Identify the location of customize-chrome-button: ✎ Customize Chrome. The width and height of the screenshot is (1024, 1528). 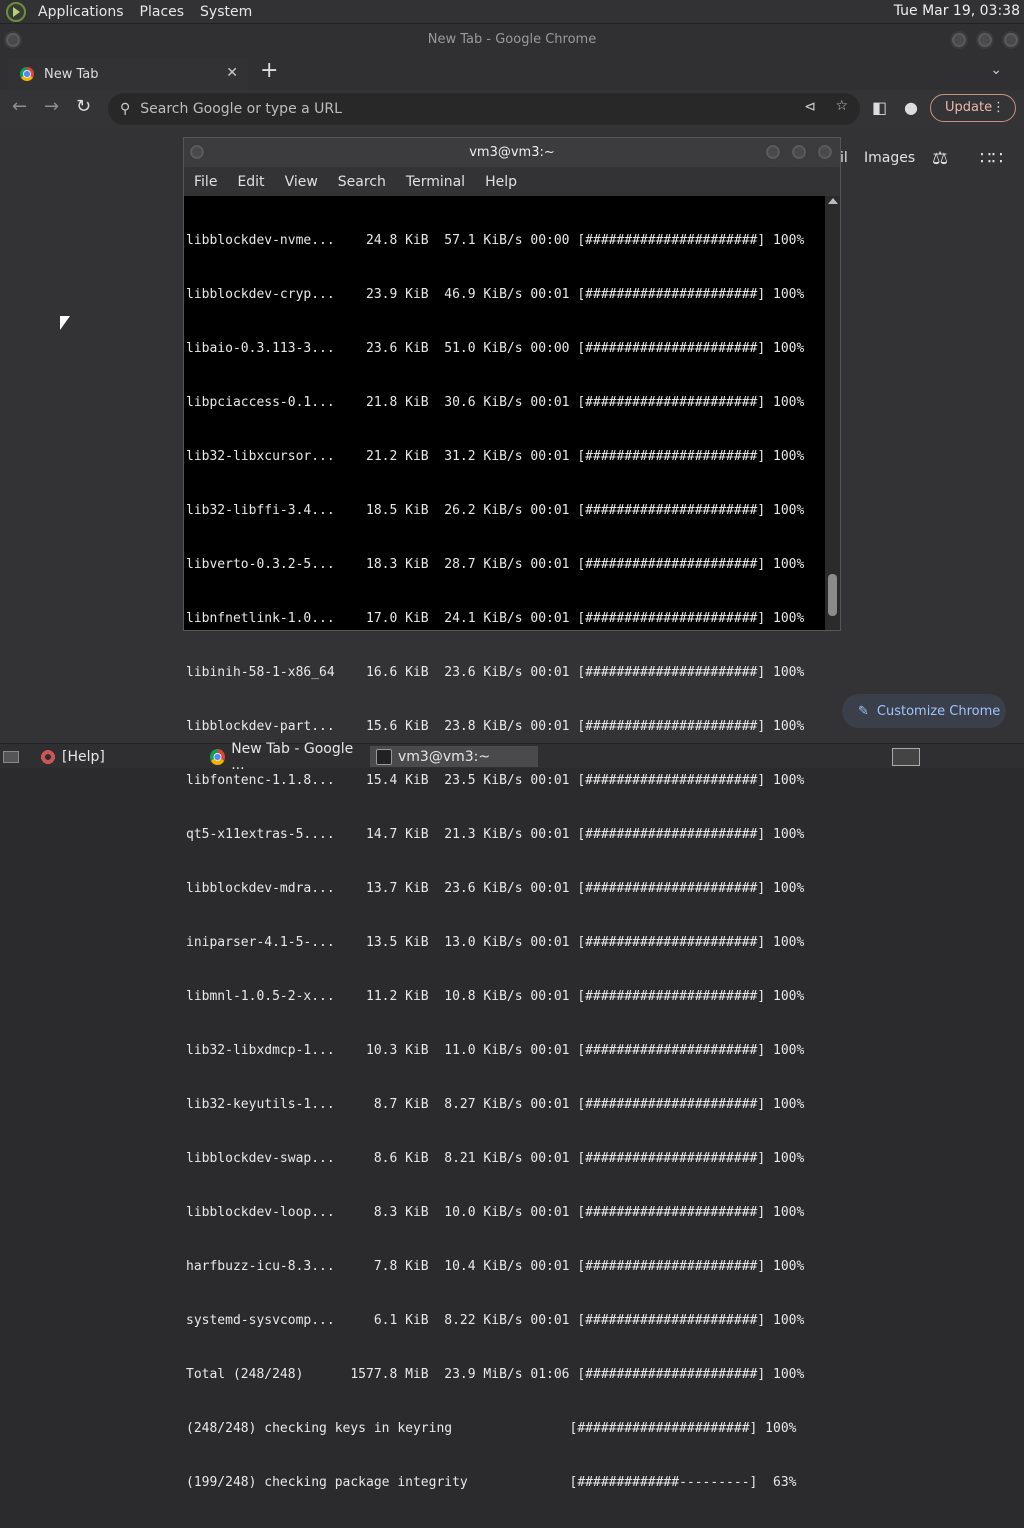
(924, 711).